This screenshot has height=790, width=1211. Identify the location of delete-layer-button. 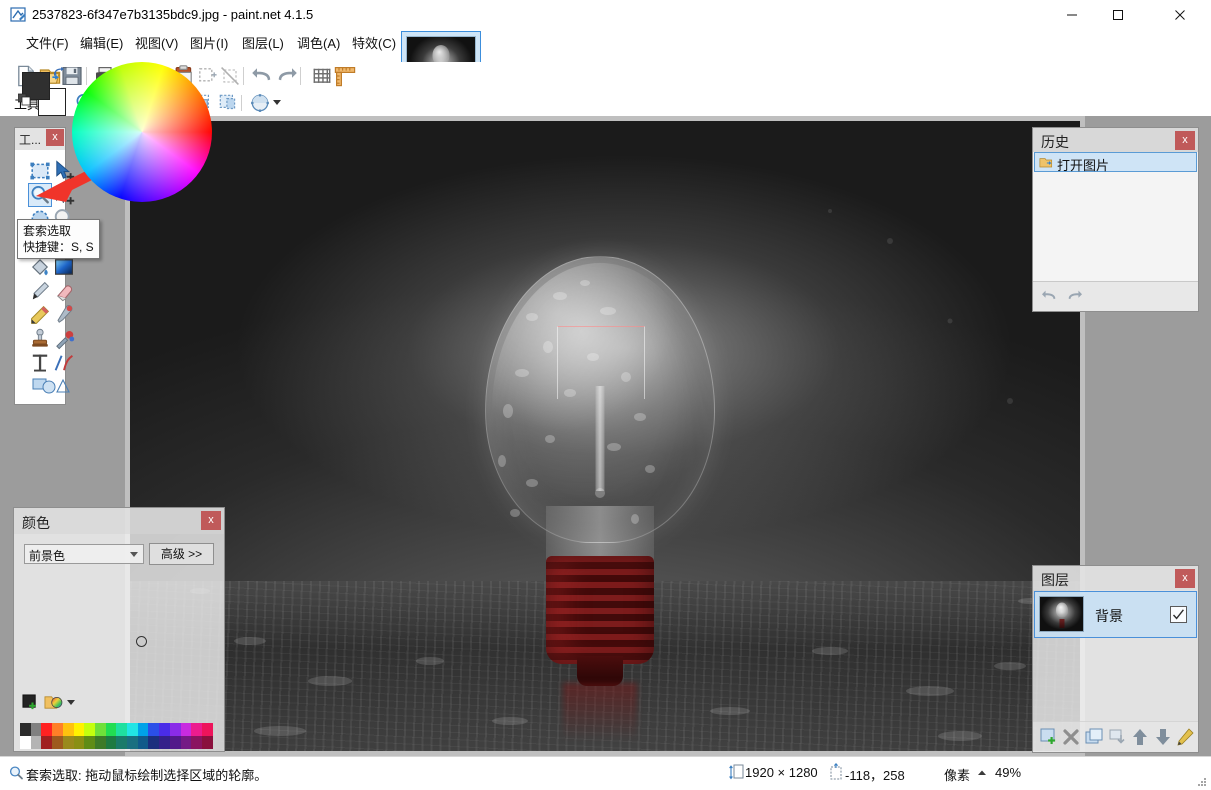
(1071, 737).